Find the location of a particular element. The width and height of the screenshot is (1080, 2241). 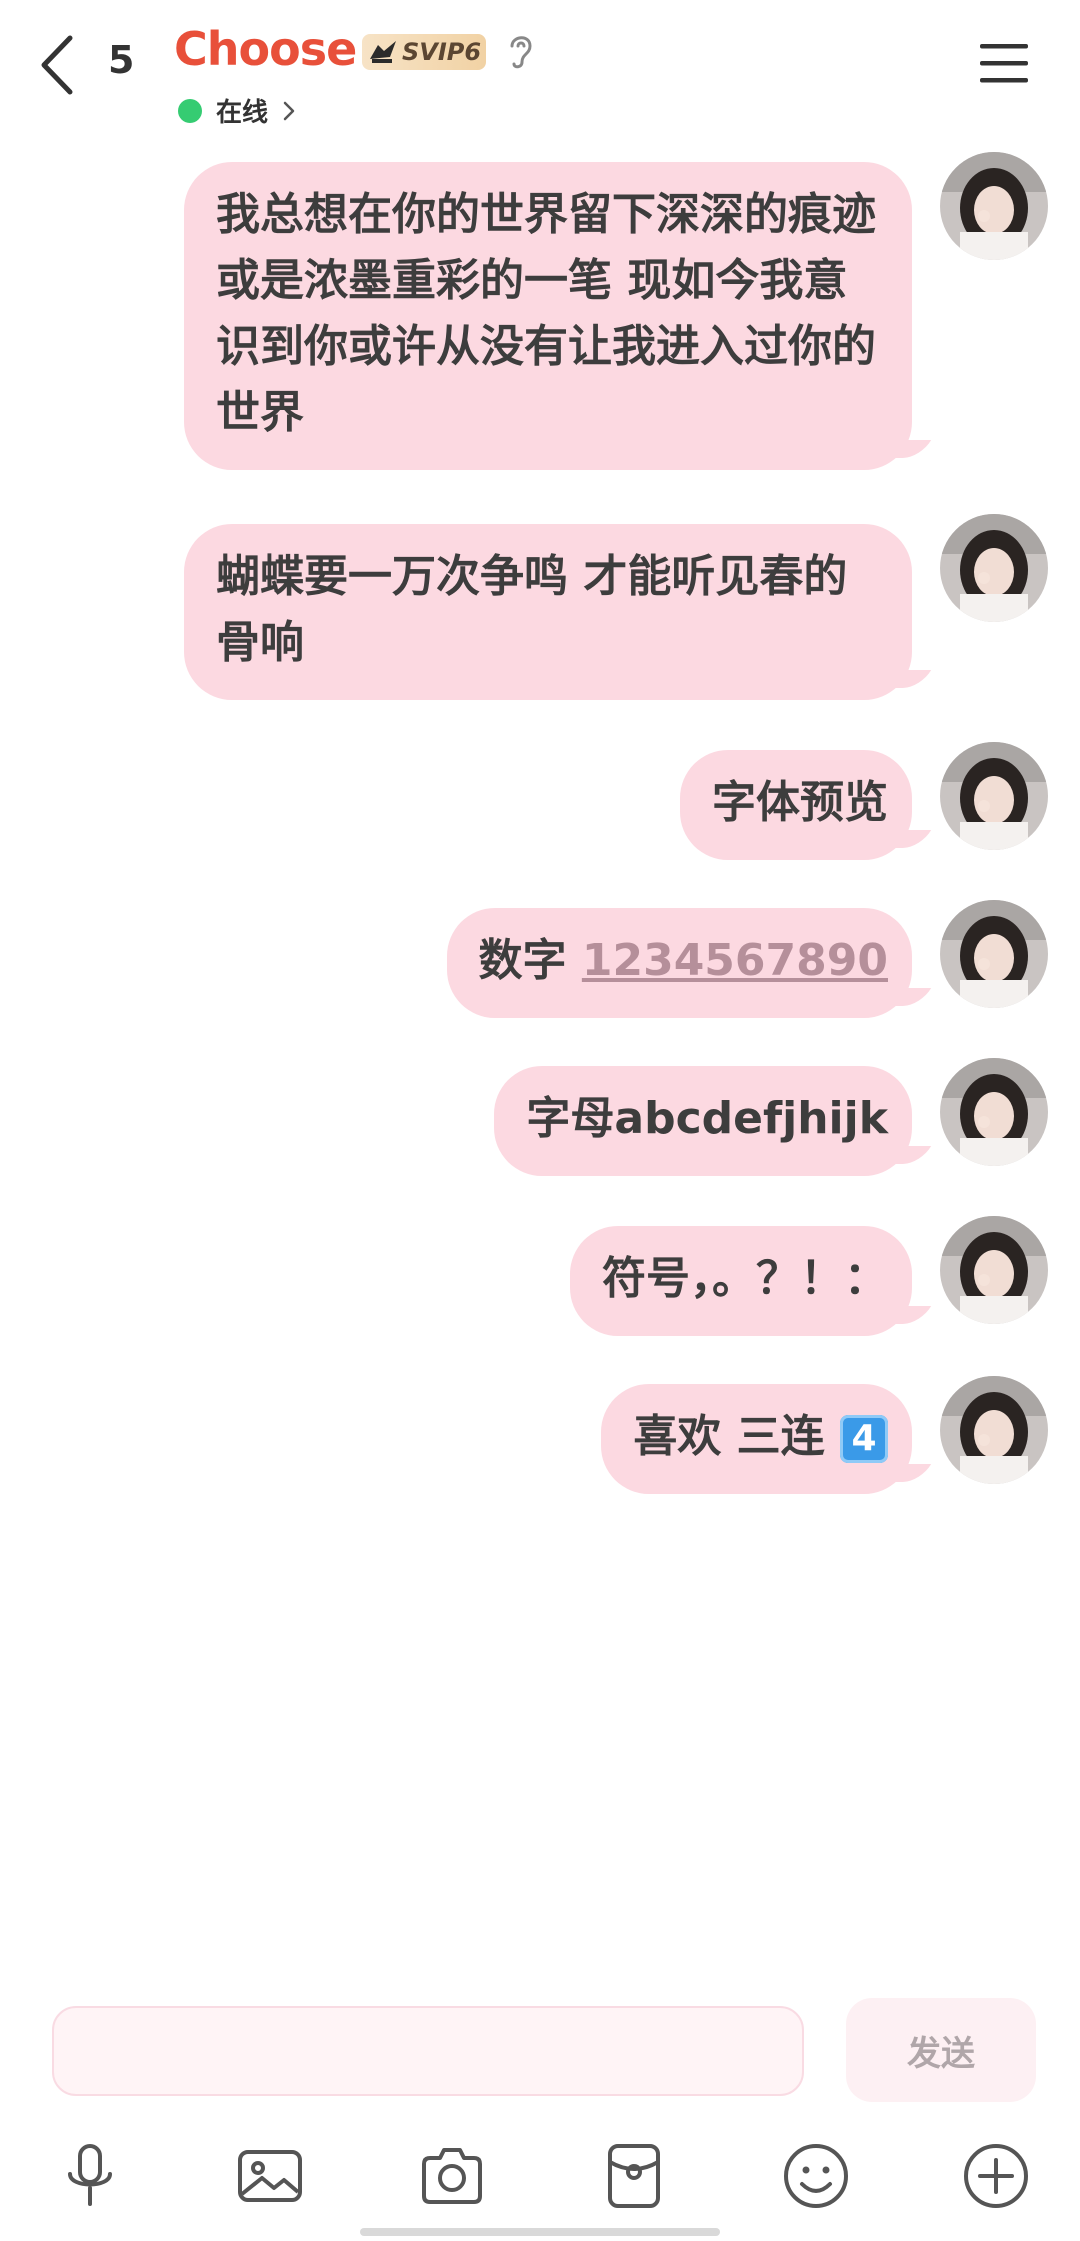

message-bubble: 喜欢 三连 4 is located at coordinates (756, 1439).